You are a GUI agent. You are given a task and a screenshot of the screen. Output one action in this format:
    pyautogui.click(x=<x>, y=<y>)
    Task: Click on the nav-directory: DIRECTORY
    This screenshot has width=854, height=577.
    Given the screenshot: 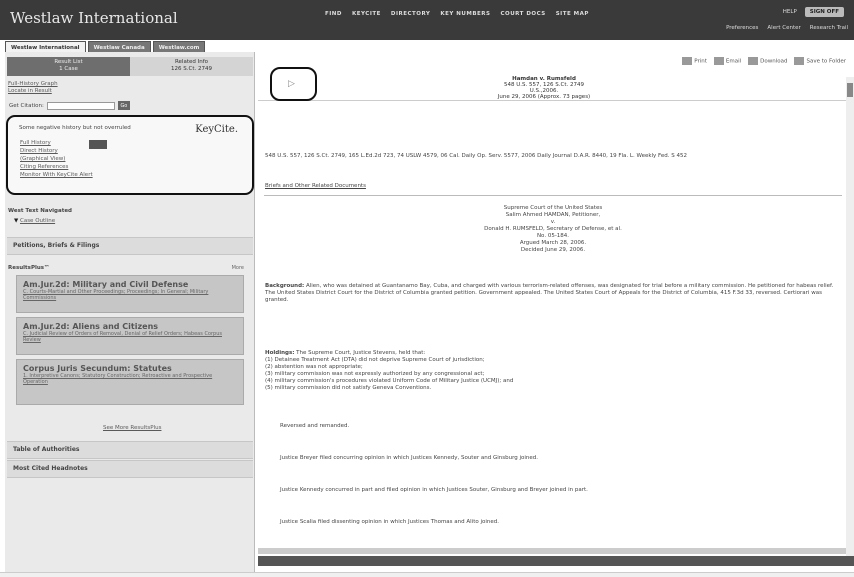 What is the action you would take?
    pyautogui.click(x=411, y=14)
    